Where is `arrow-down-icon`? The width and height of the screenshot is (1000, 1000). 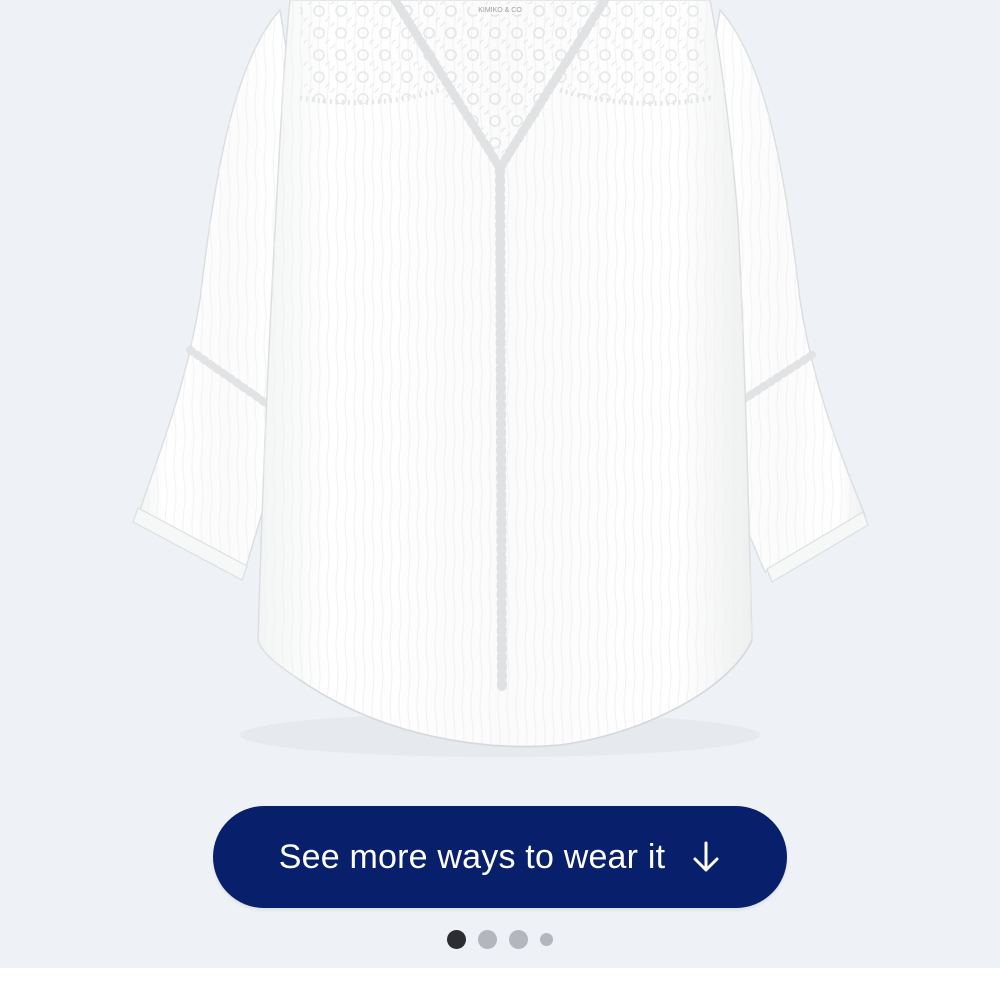
arrow-down-icon is located at coordinates (706, 856).